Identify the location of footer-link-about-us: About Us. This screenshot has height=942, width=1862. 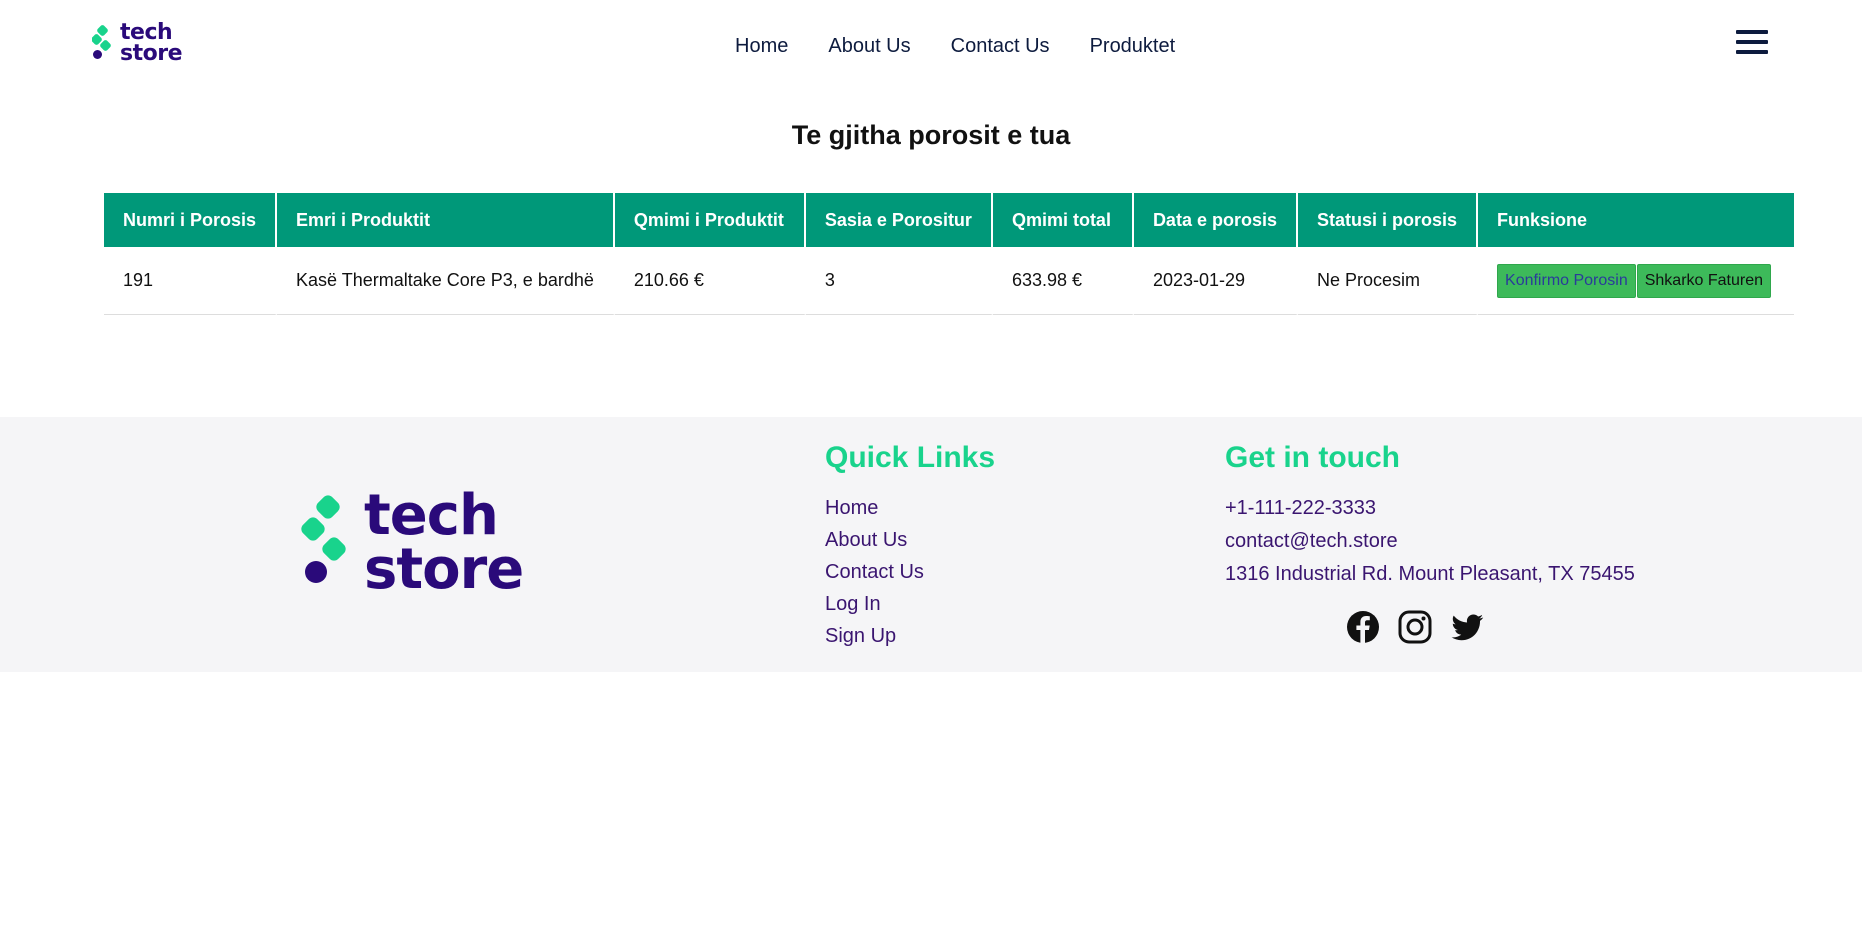
(910, 540).